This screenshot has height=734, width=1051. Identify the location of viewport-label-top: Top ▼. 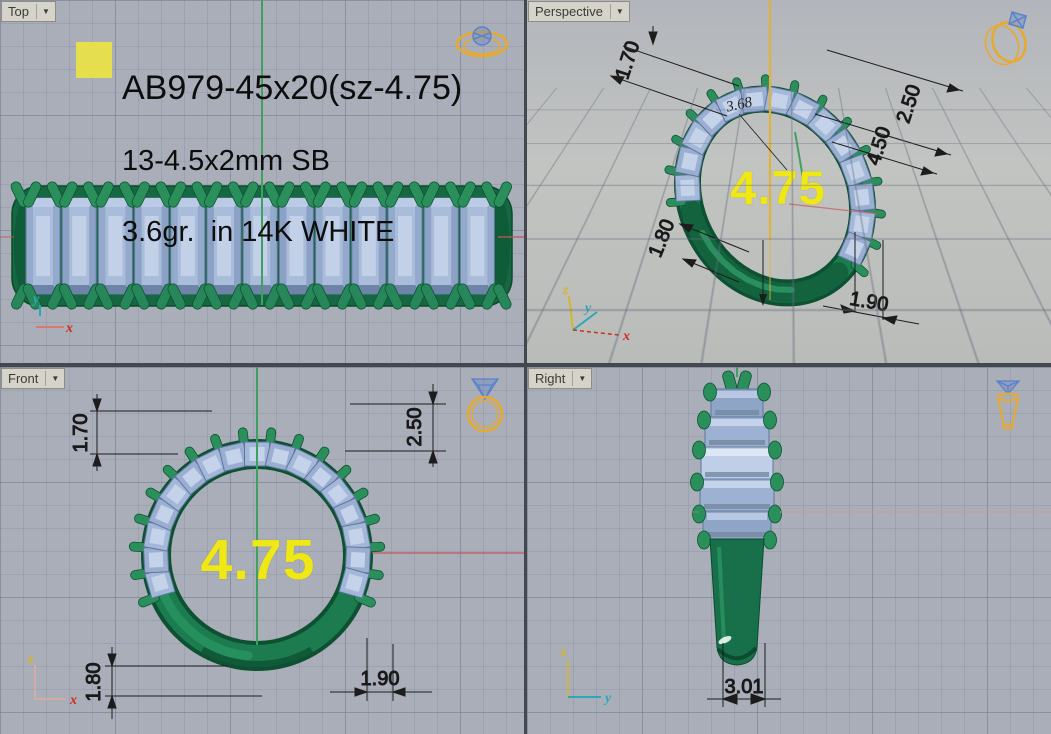
(28, 11).